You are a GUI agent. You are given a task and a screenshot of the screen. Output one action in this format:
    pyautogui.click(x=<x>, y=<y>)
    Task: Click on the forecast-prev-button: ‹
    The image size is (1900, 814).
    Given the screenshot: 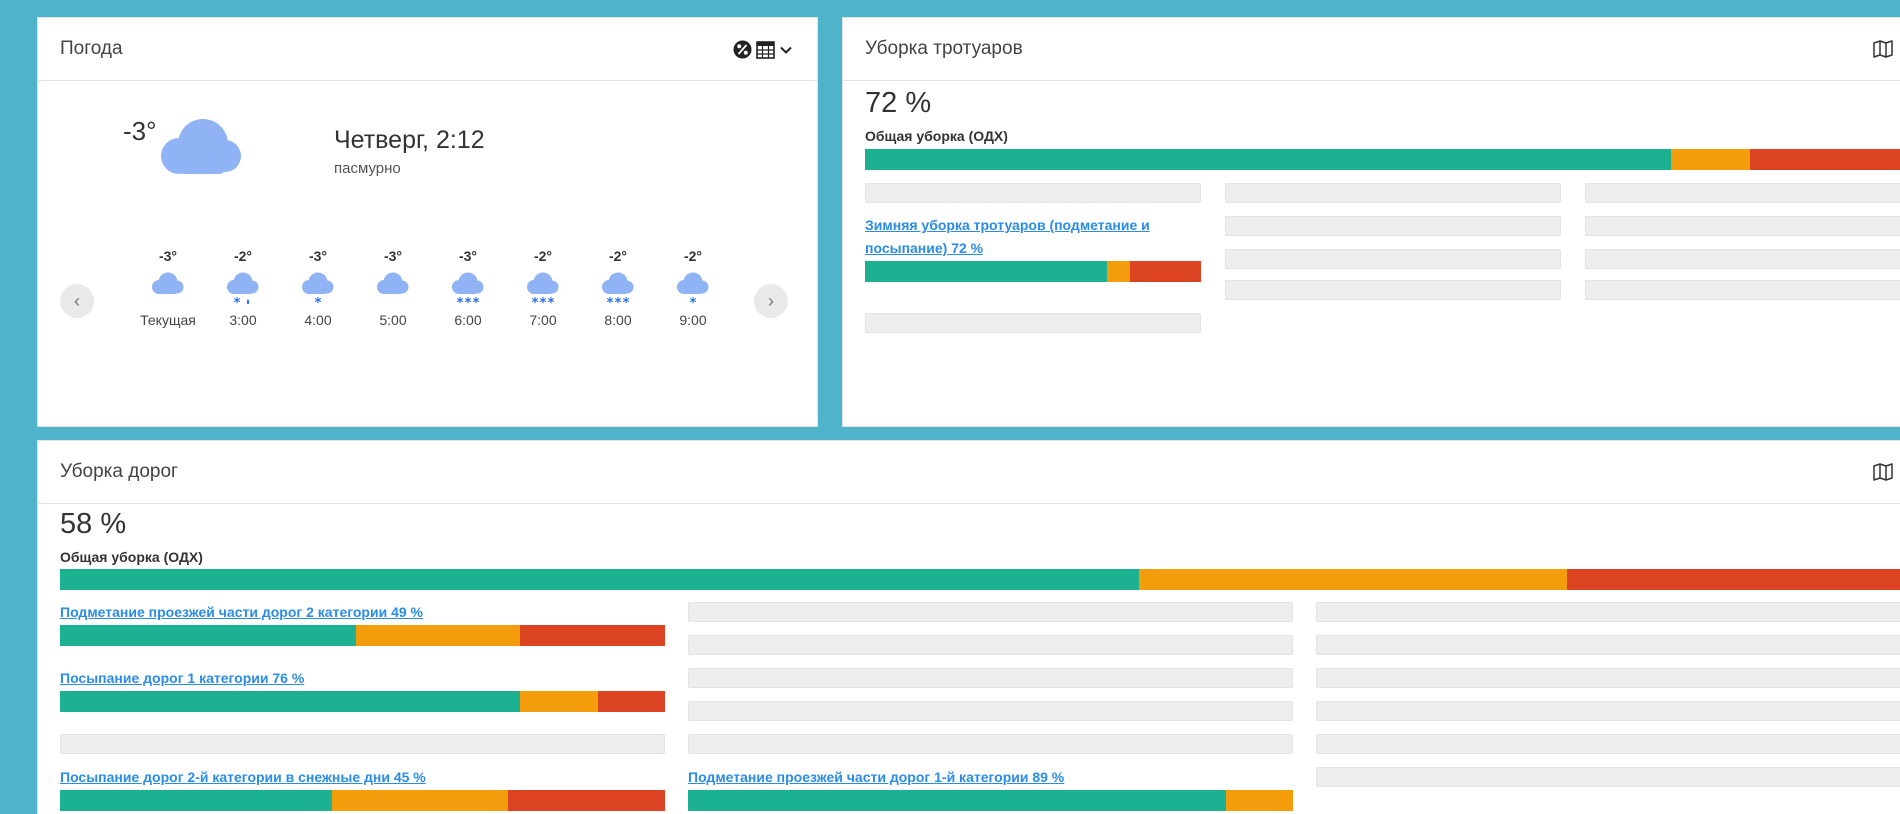 What is the action you would take?
    pyautogui.click(x=77, y=301)
    